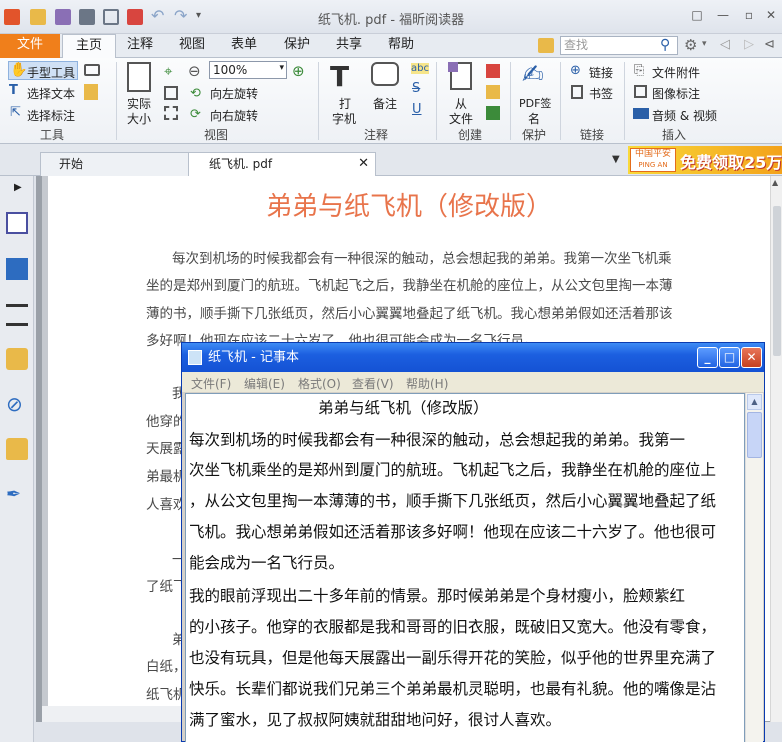 The width and height of the screenshot is (782, 742). Describe the element at coordinates (723, 15) in the screenshot. I see `minimize-button: —` at that location.